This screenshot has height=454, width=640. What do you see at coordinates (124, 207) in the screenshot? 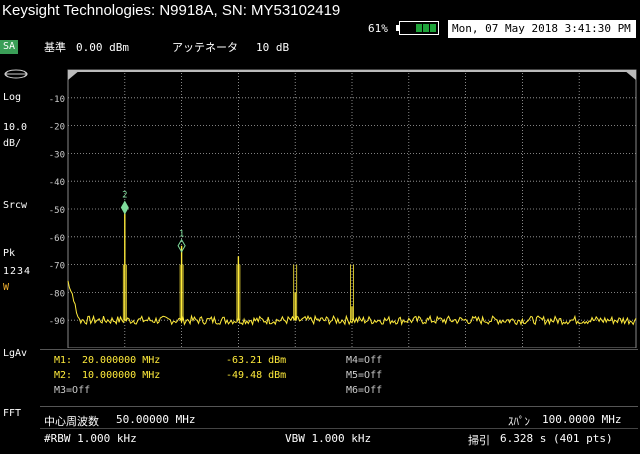
I see `marker-2-diamond` at bounding box center [124, 207].